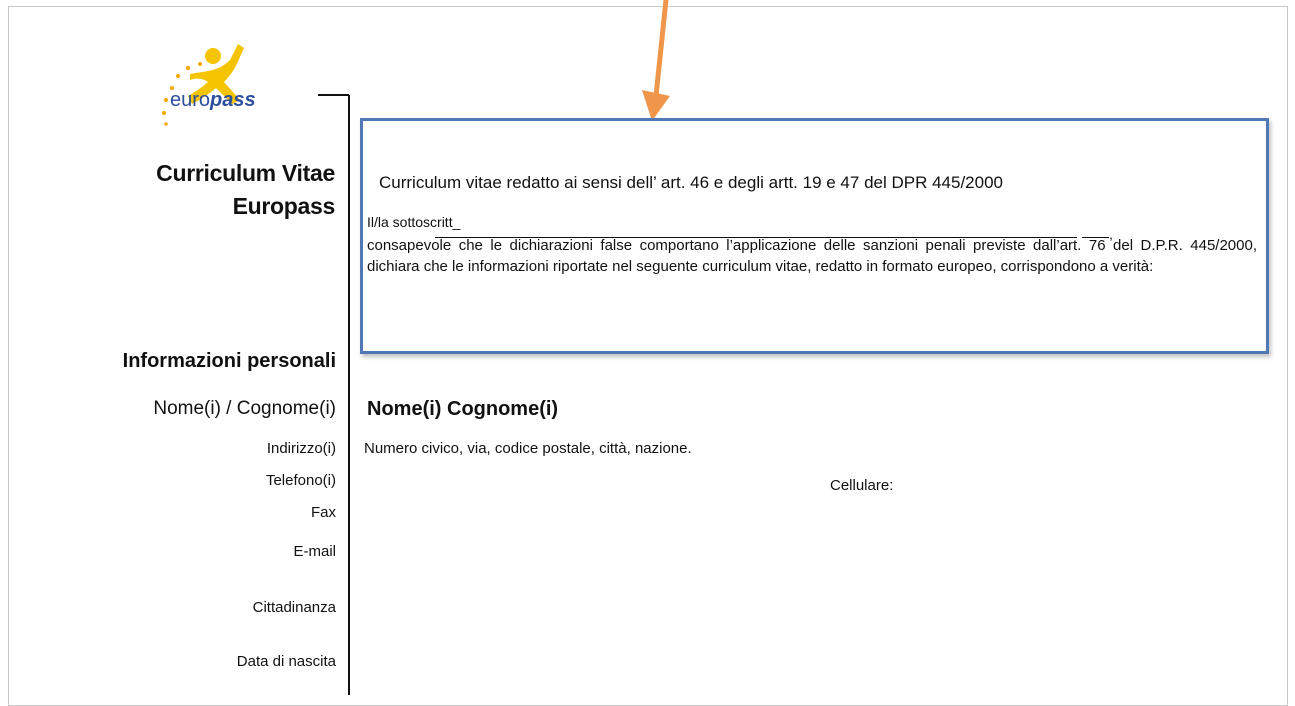 Image resolution: width=1295 pixels, height=706 pixels. I want to click on label-address: Indirizzo(i), so click(301, 448).